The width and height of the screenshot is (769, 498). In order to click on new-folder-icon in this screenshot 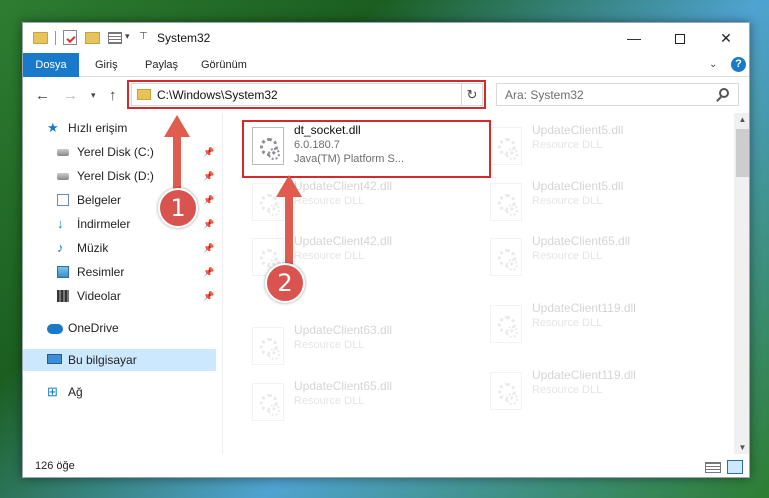, I will do `click(92, 38)`.